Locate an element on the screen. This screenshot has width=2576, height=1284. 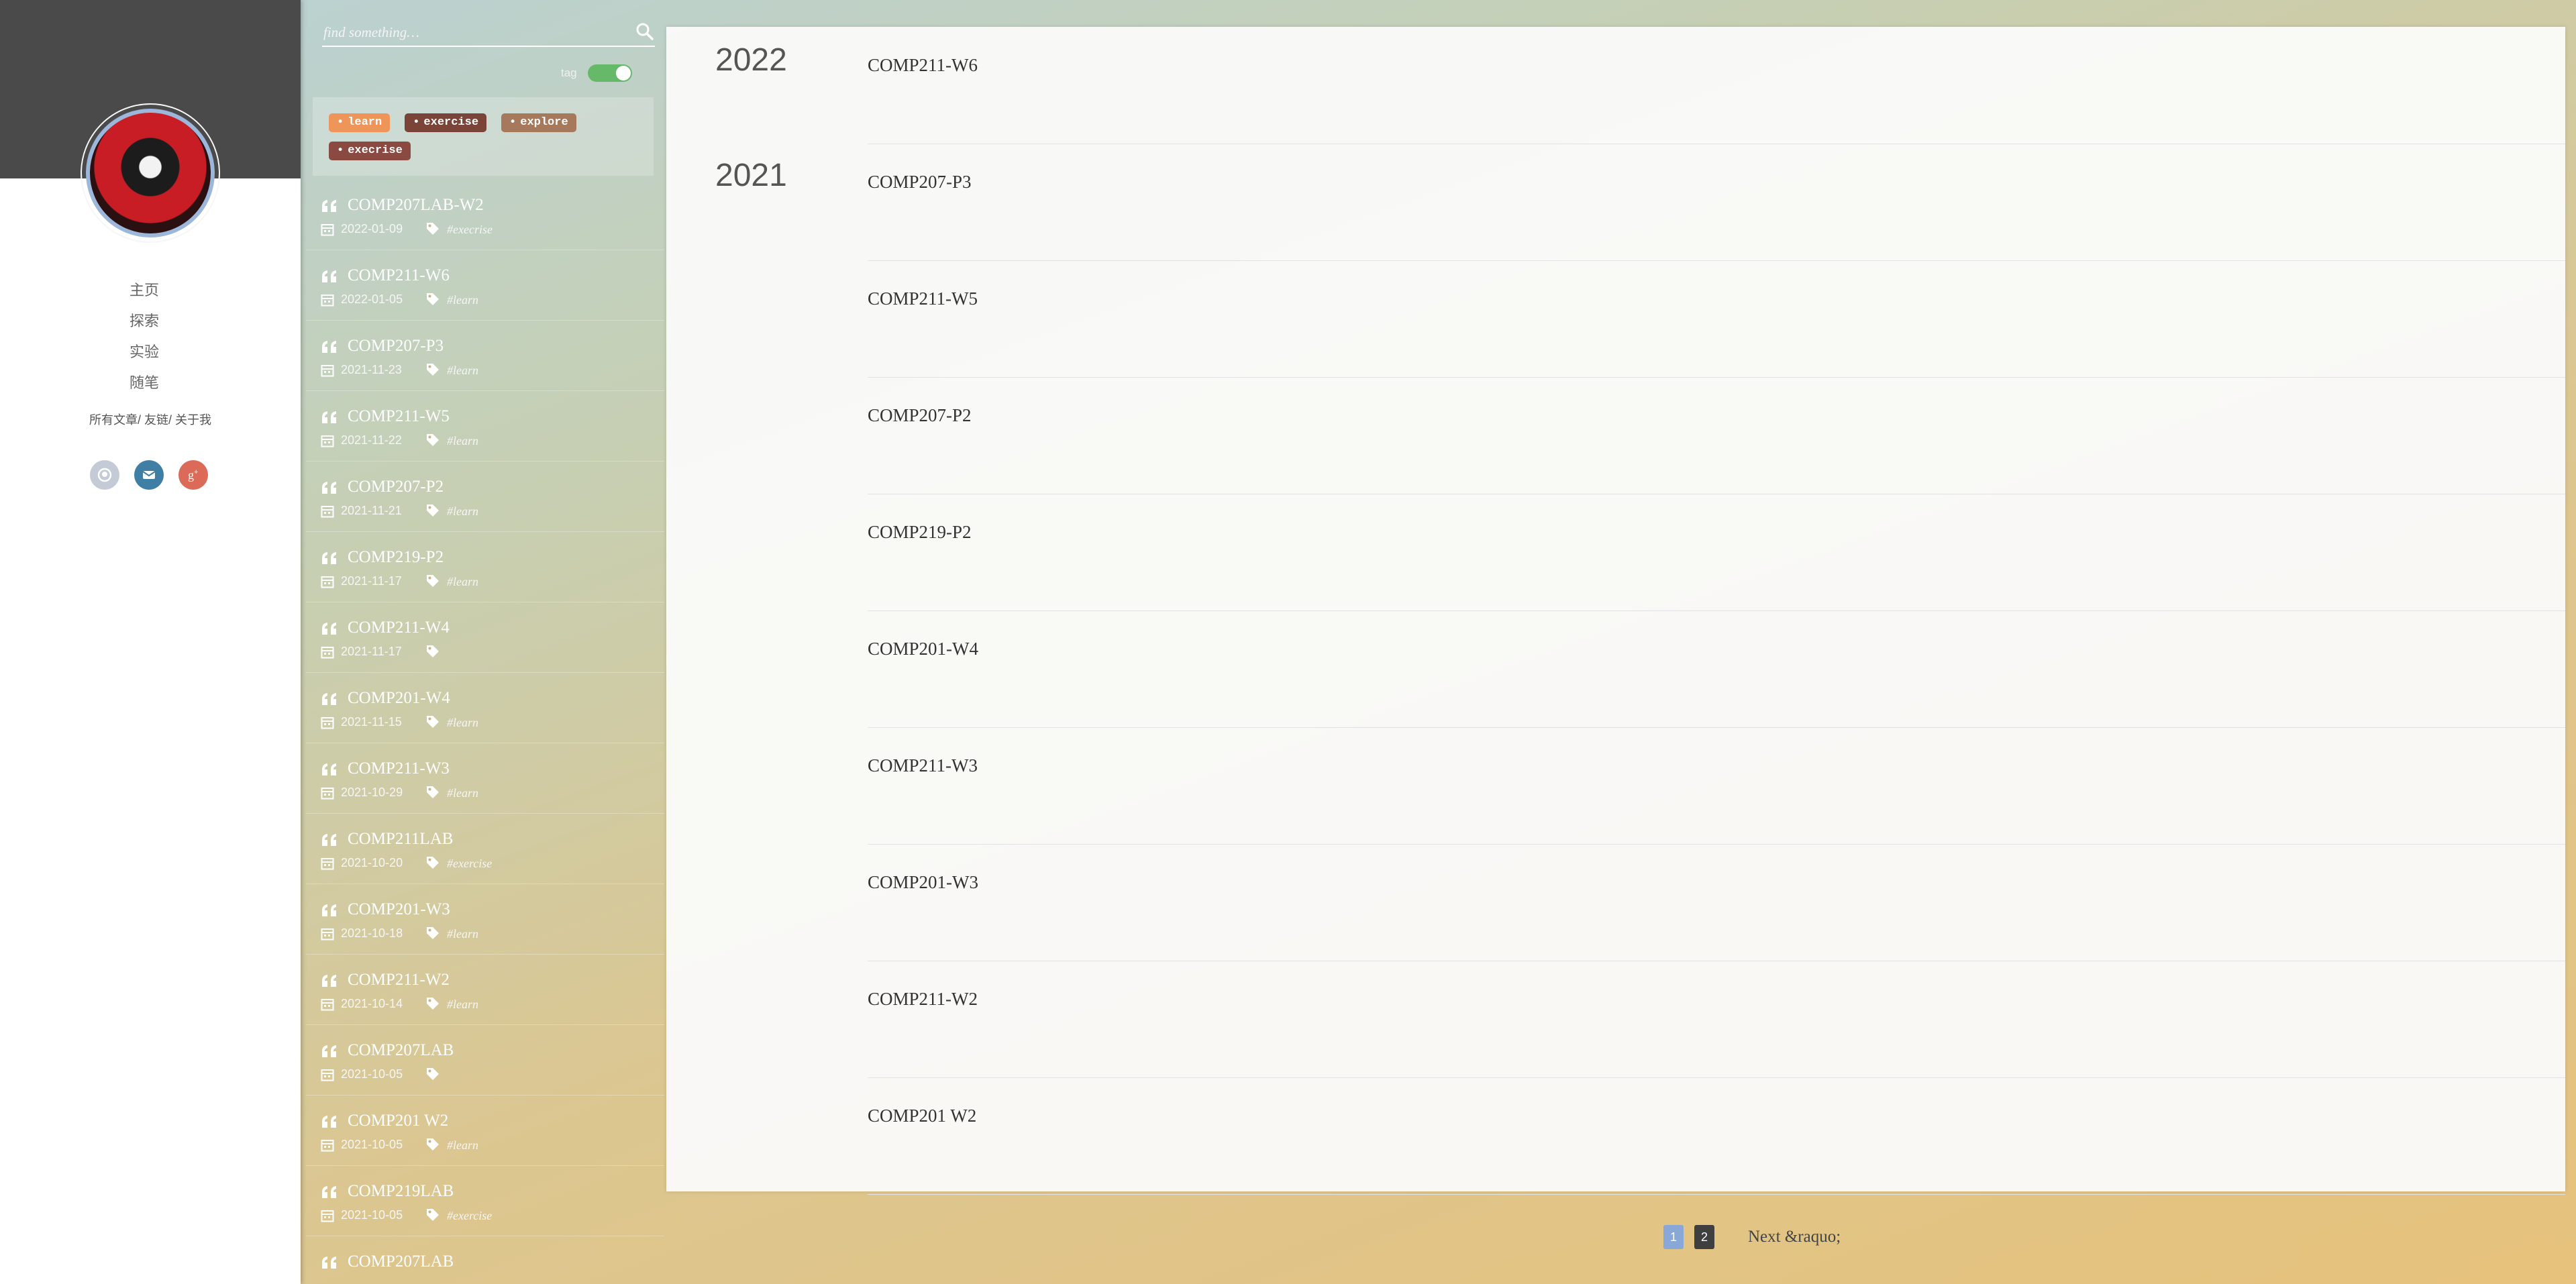
avatar is located at coordinates (150, 173).